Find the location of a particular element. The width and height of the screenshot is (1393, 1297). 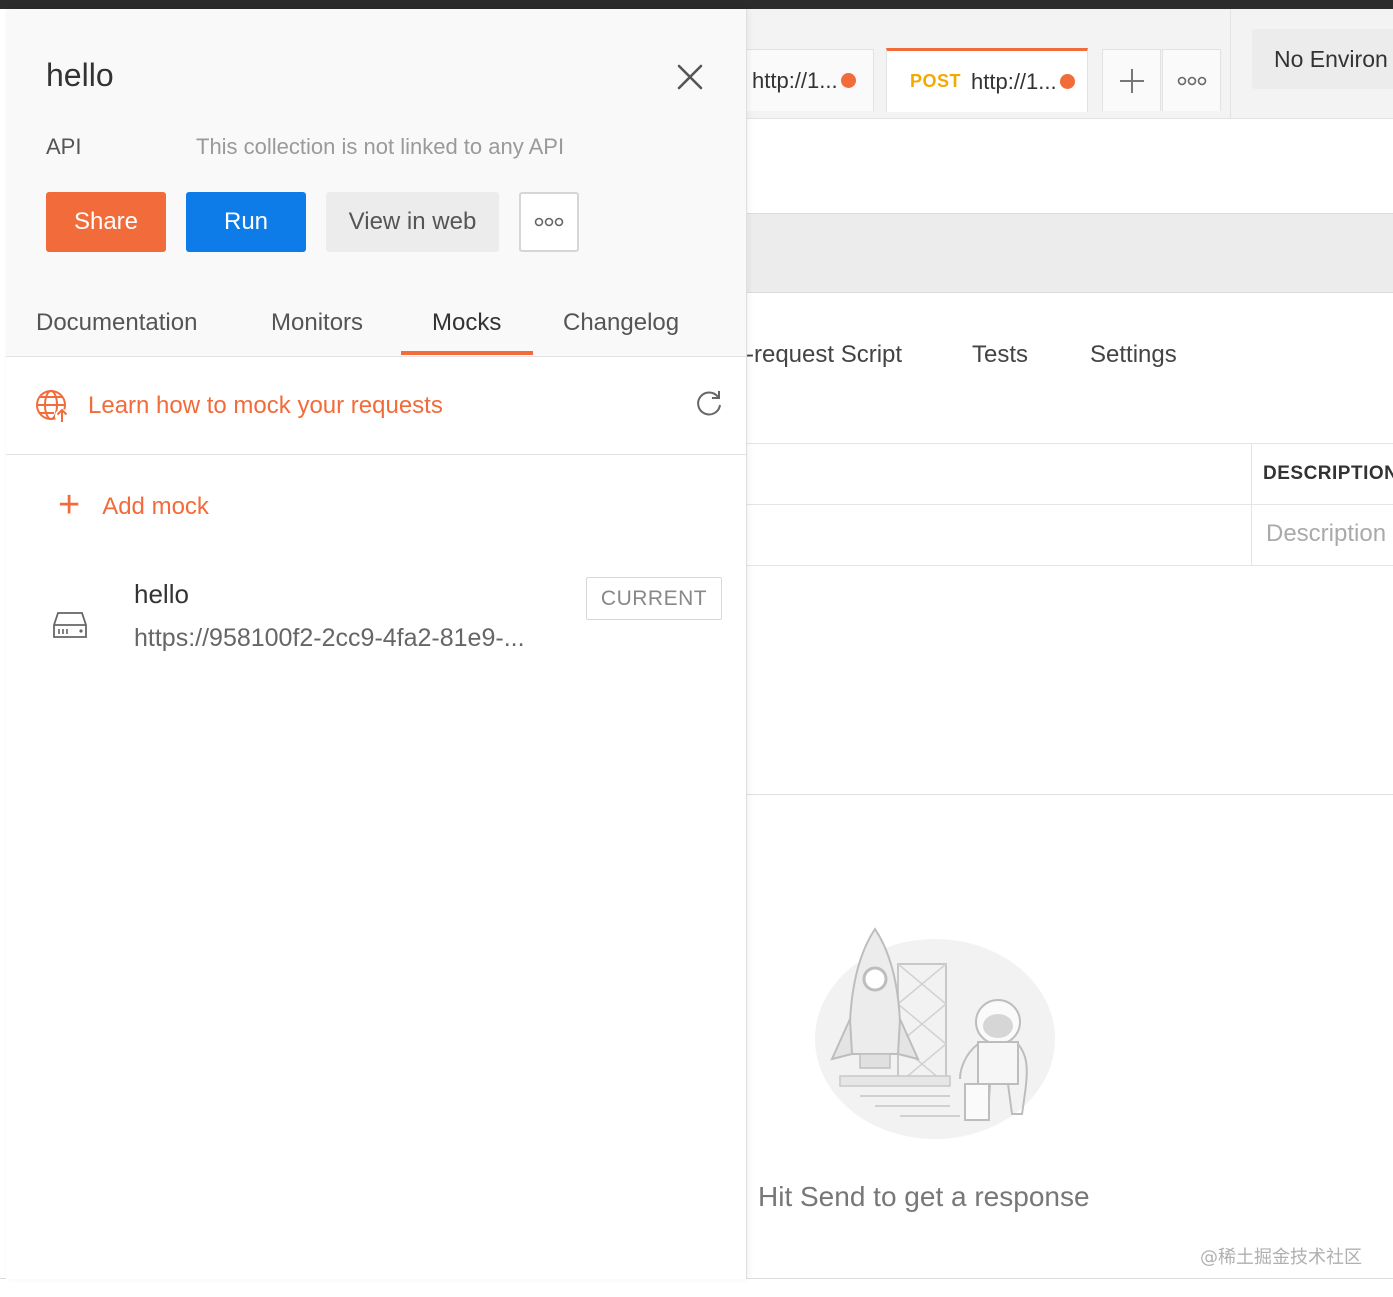

response-divider is located at coordinates (1069, 794).